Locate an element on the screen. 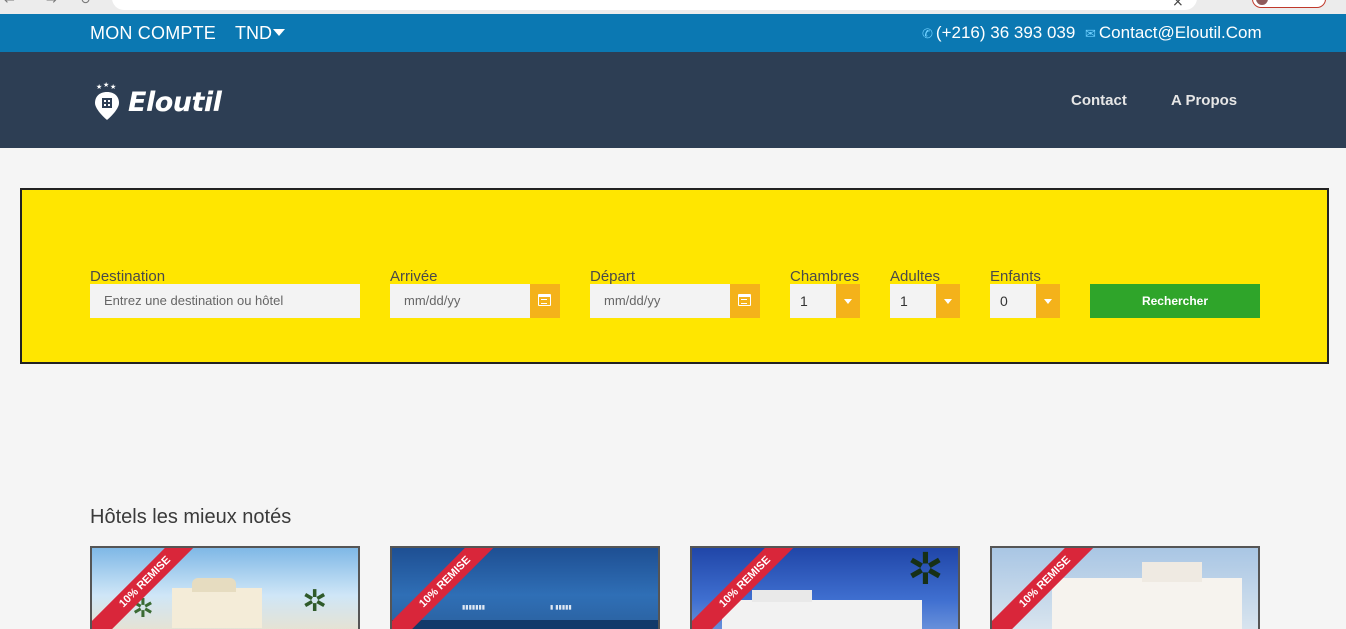 This screenshot has height=629, width=1346. search-button: Rechercher is located at coordinates (1175, 301).